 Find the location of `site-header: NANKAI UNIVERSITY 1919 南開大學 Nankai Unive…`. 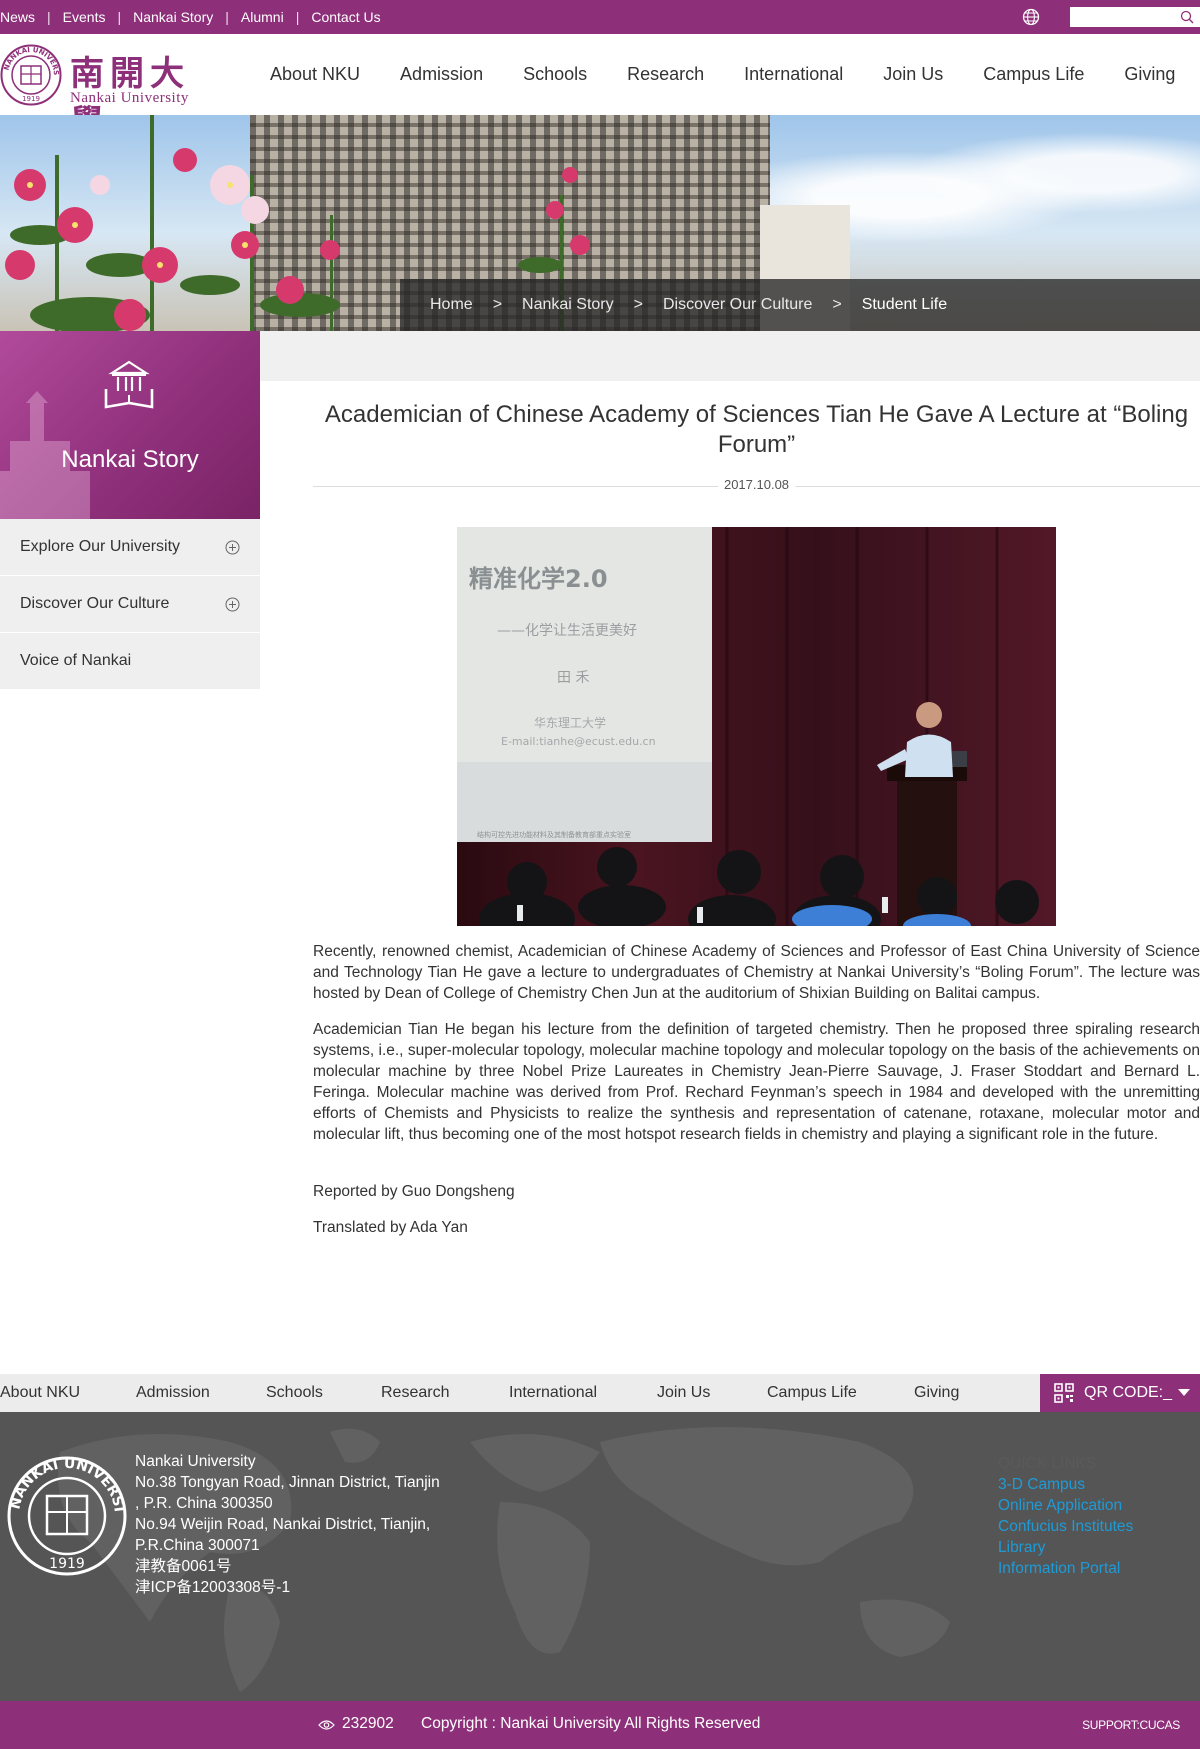

site-header: NANKAI UNIVERSITY 1919 南開大學 Nankai Unive… is located at coordinates (600, 88).